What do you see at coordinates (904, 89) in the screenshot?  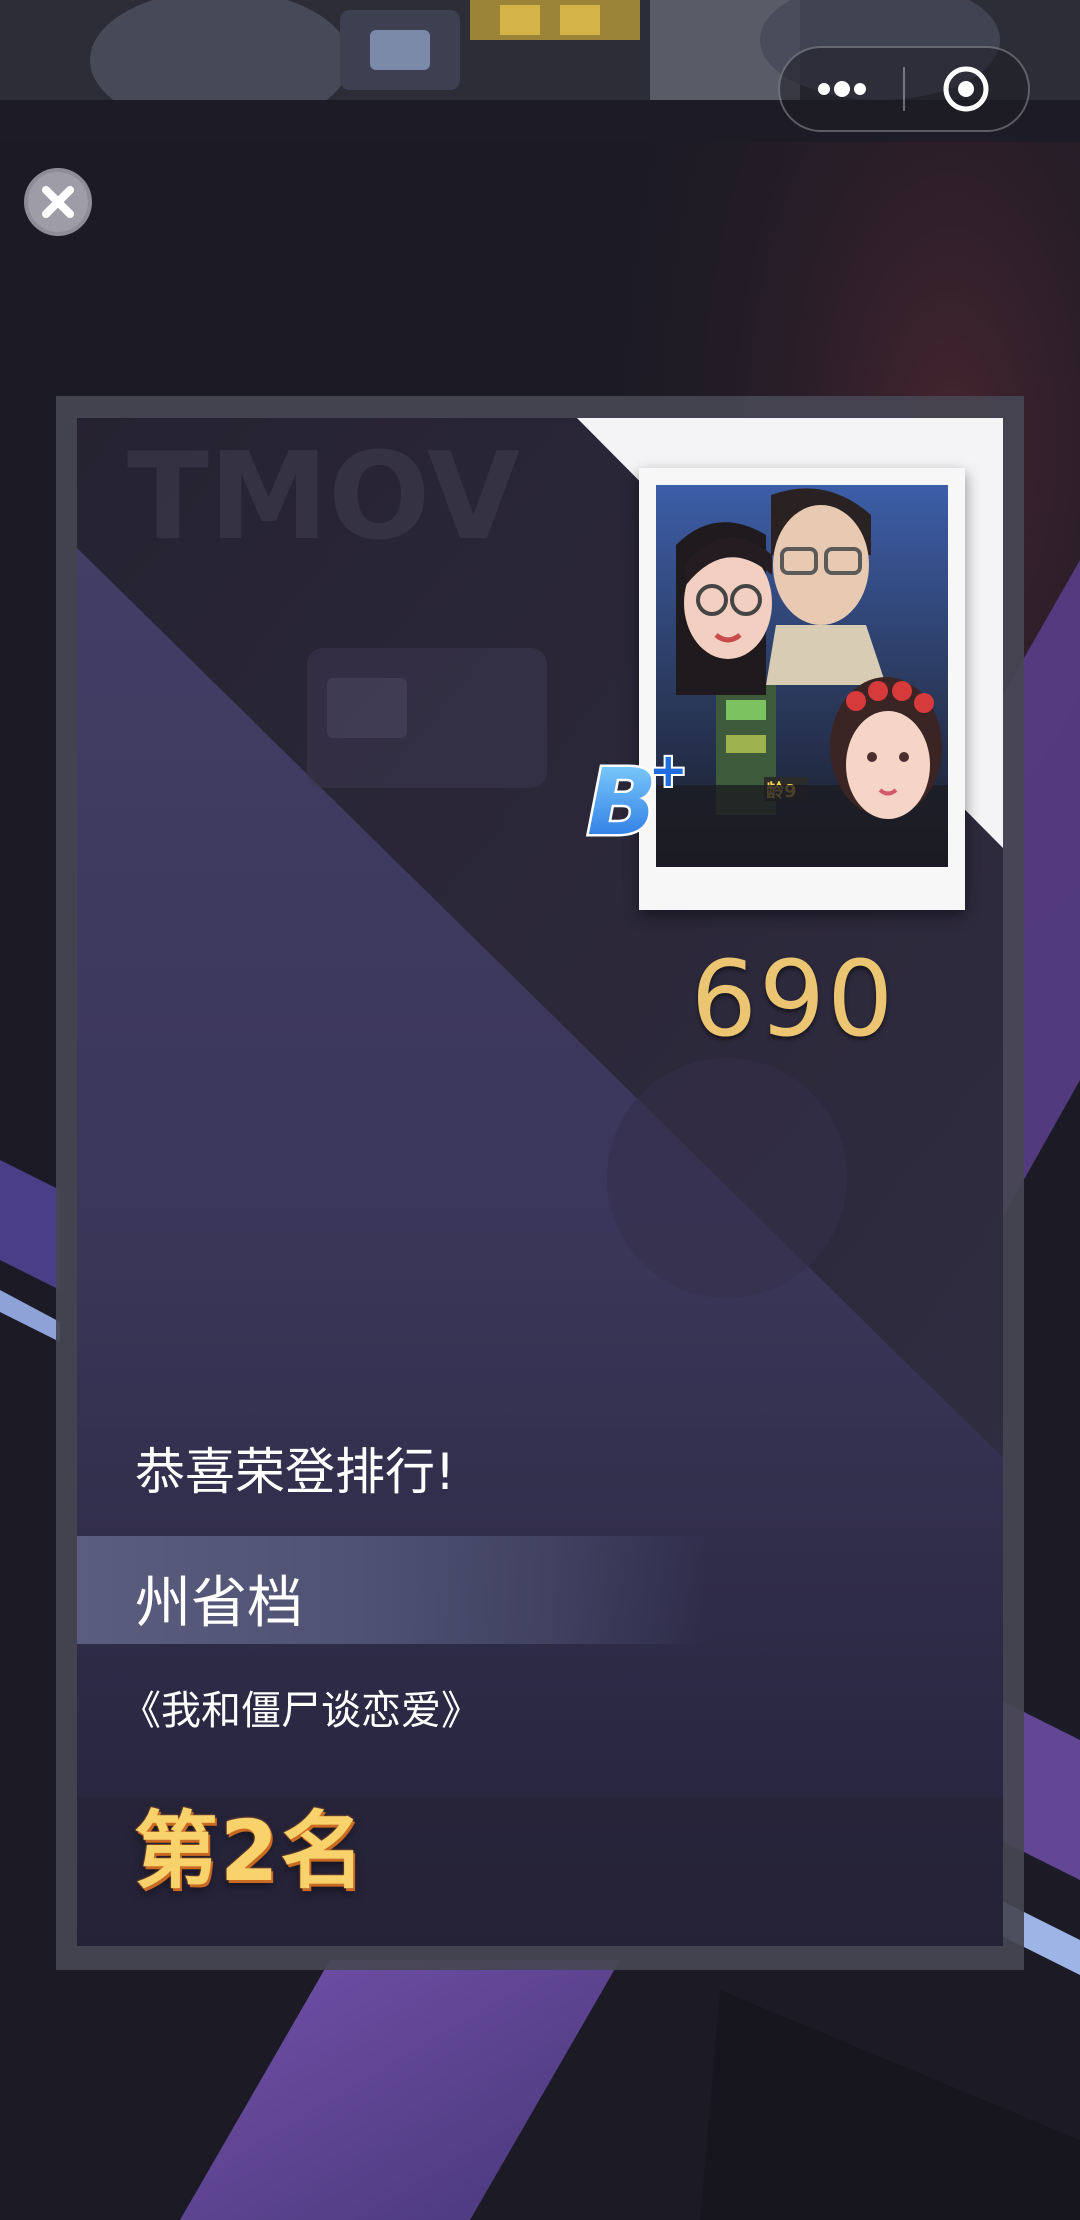 I see `mini-program-capsule` at bounding box center [904, 89].